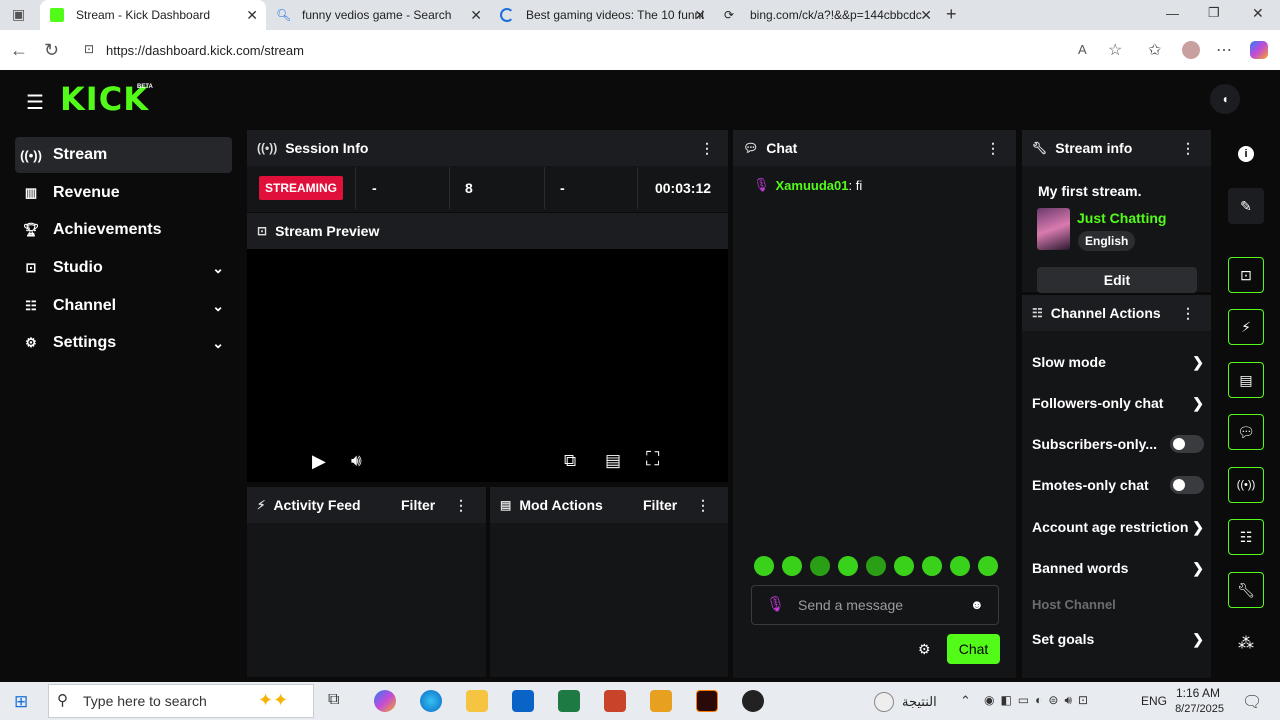  What do you see at coordinates (1187, 485) in the screenshot?
I see `emotes-only-toggle` at bounding box center [1187, 485].